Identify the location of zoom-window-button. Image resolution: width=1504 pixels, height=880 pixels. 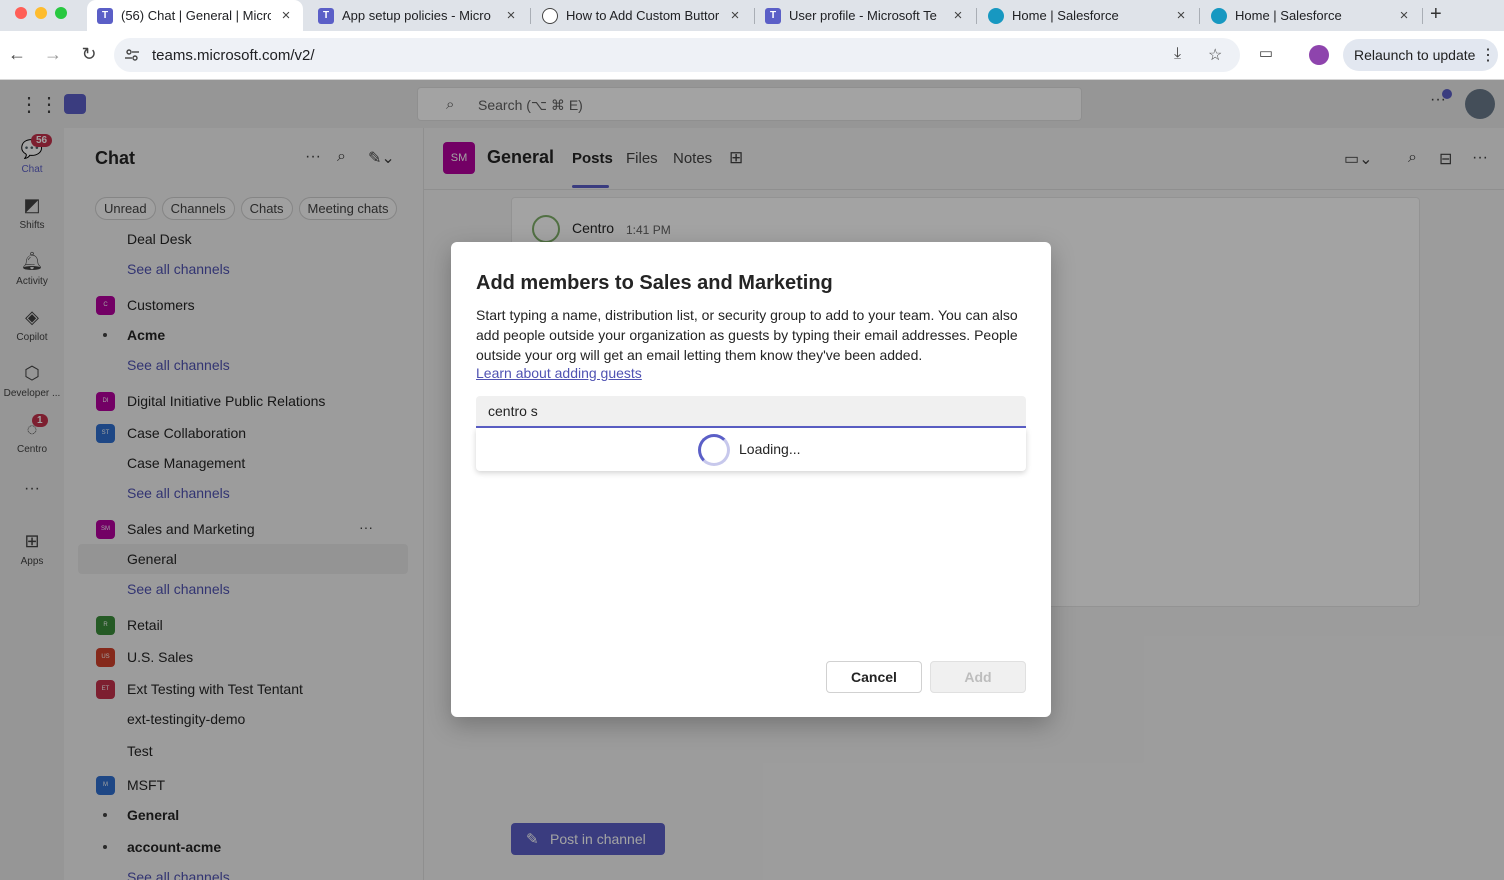
(61, 13).